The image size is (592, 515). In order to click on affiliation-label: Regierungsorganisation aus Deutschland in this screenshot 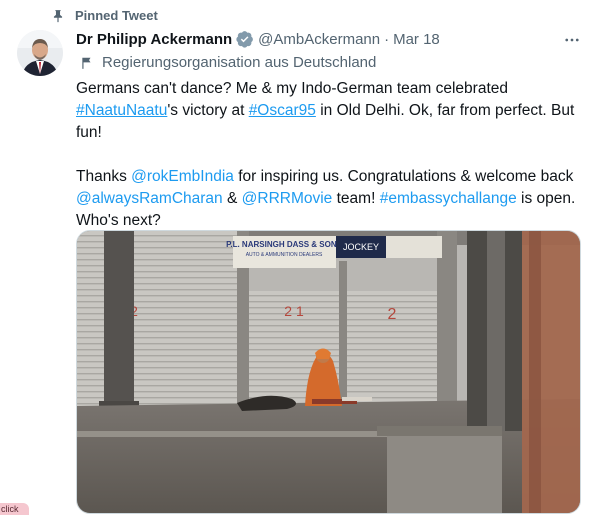, I will do `click(226, 62)`.